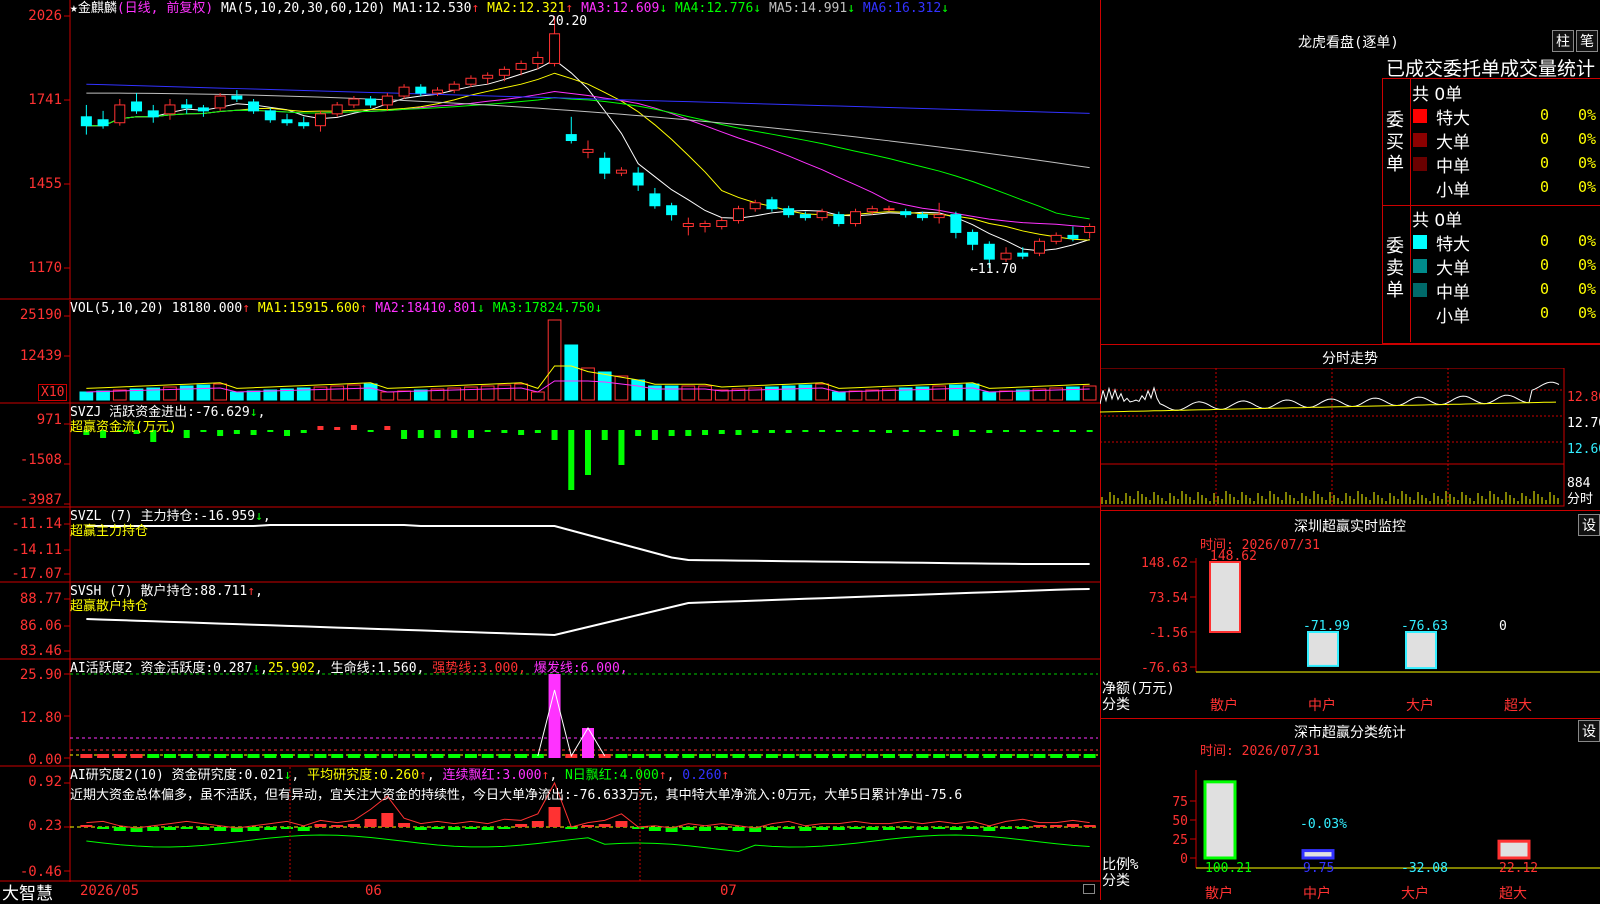 This screenshot has width=1600, height=904. Describe the element at coordinates (53, 392) in the screenshot. I see `vol-unit-badge: X10` at that location.